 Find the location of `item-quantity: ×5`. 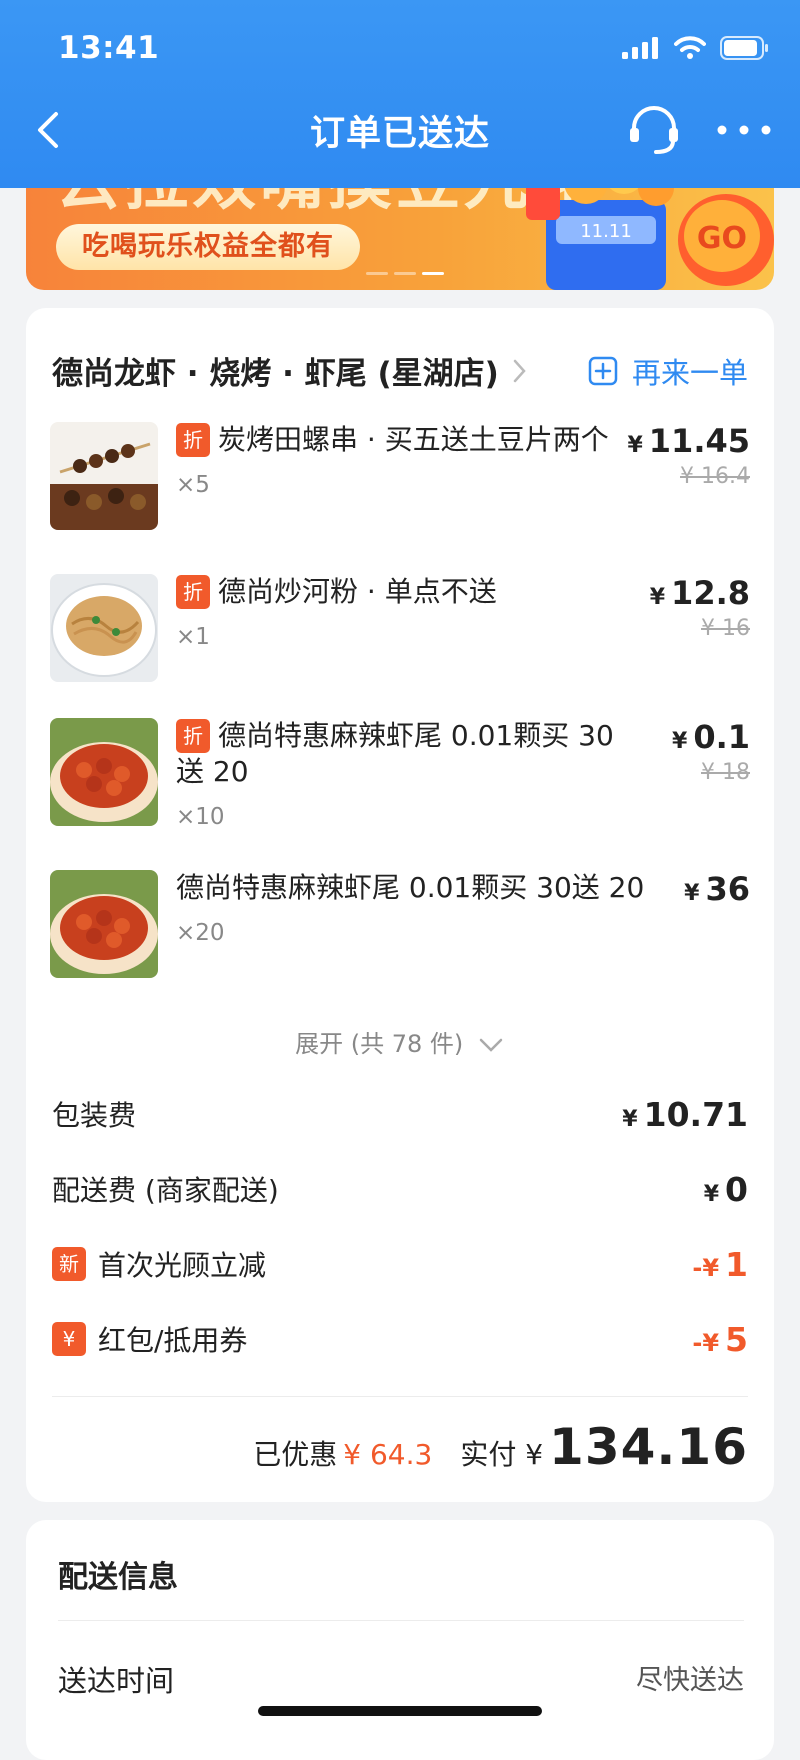

item-quantity: ×5 is located at coordinates (193, 485).